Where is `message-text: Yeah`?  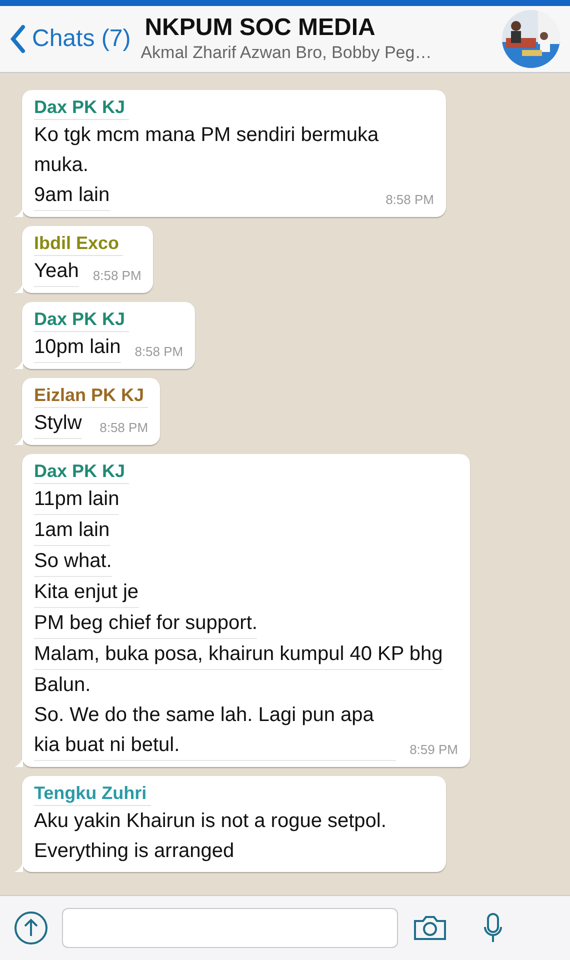 message-text: Yeah is located at coordinates (56, 271).